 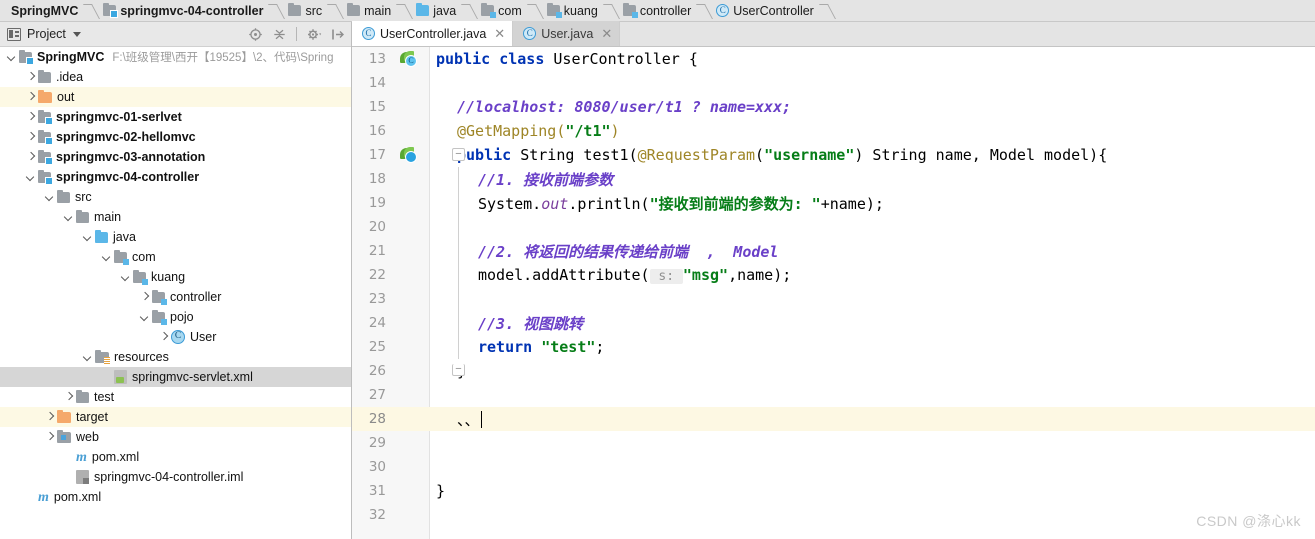 What do you see at coordinates (502, 11) in the screenshot?
I see `breadcrumb-item-com: com` at bounding box center [502, 11].